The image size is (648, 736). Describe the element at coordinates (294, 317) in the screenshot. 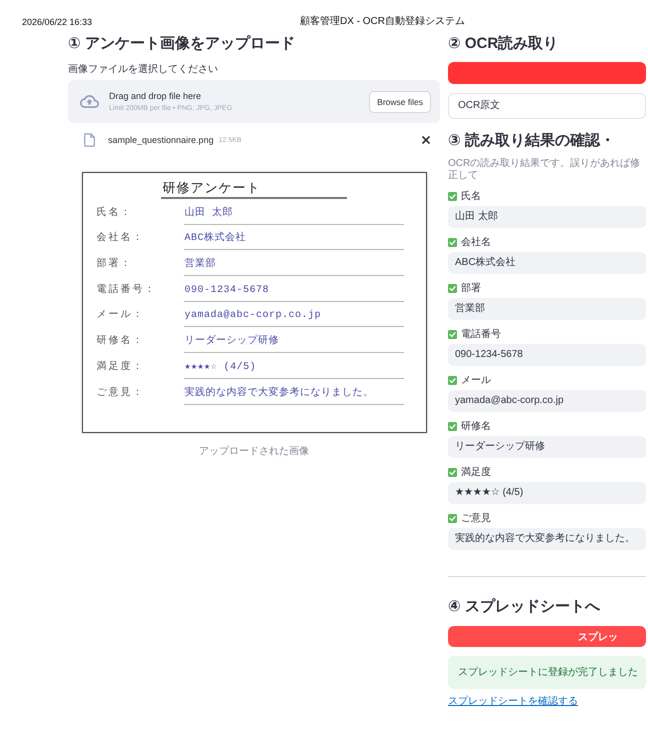

I see `sheet-value: yamada@abc-corp.co.jp` at that location.